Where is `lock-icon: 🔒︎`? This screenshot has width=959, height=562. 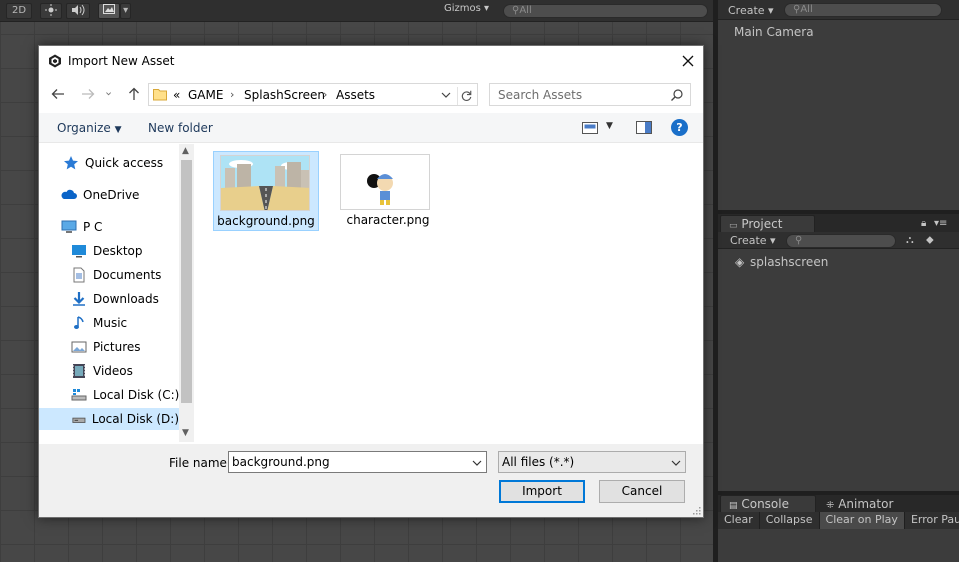 lock-icon: 🔒︎ is located at coordinates (923, 223).